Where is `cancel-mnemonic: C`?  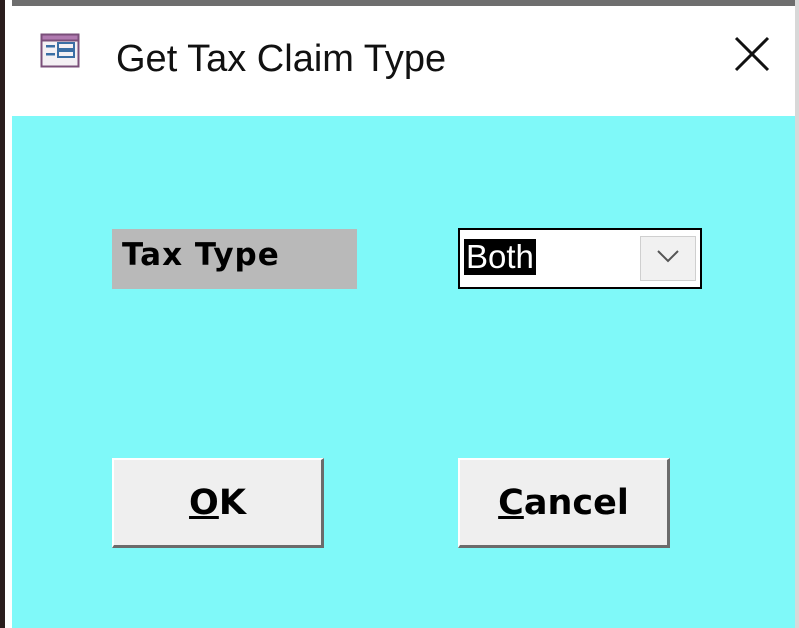 cancel-mnemonic: C is located at coordinates (511, 502).